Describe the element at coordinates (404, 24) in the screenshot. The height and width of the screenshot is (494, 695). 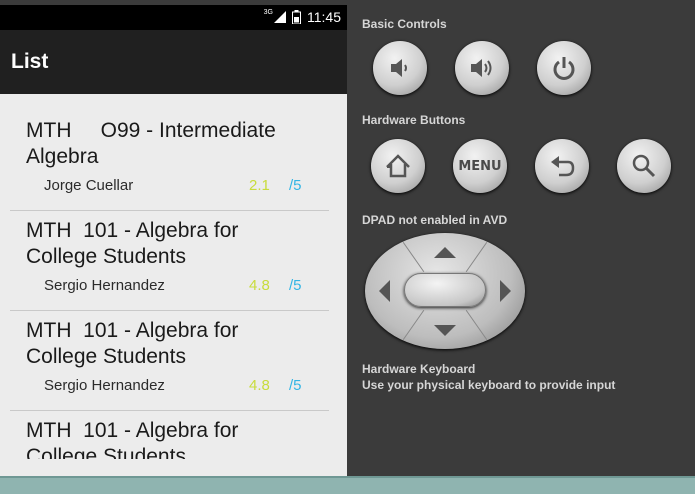
I see `basic-controls-heading: Basic Controls` at that location.